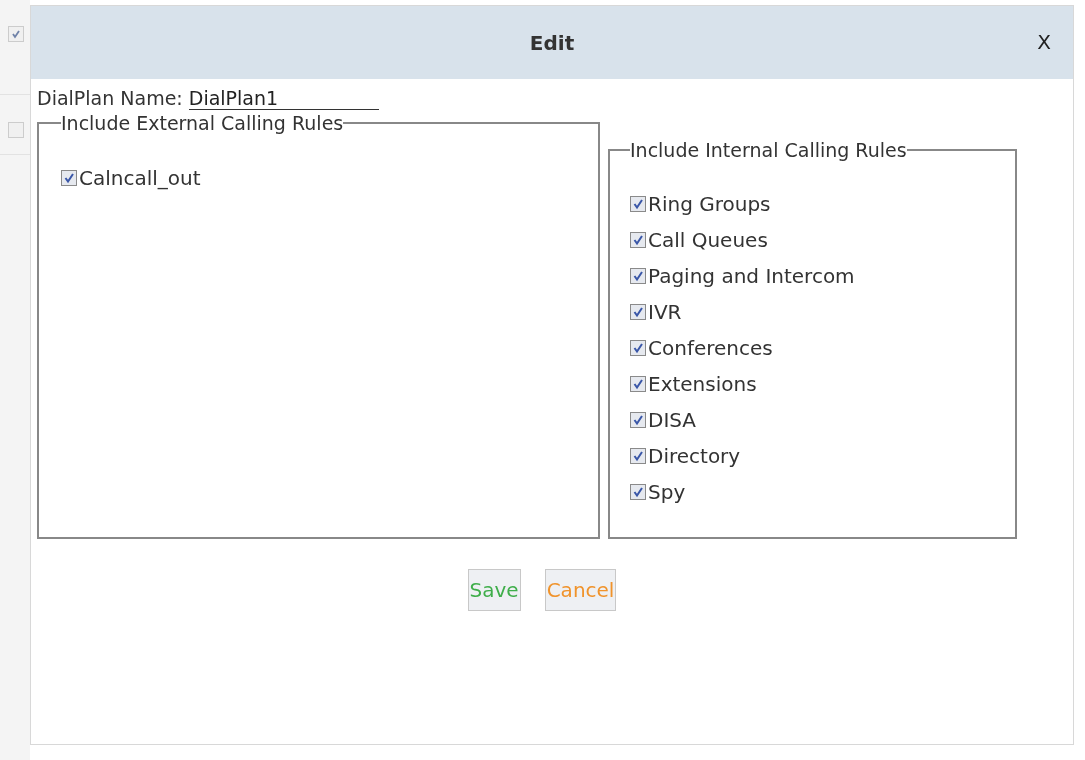 The image size is (1085, 760). Describe the element at coordinates (694, 456) in the screenshot. I see `checkbox-label: Directory` at that location.